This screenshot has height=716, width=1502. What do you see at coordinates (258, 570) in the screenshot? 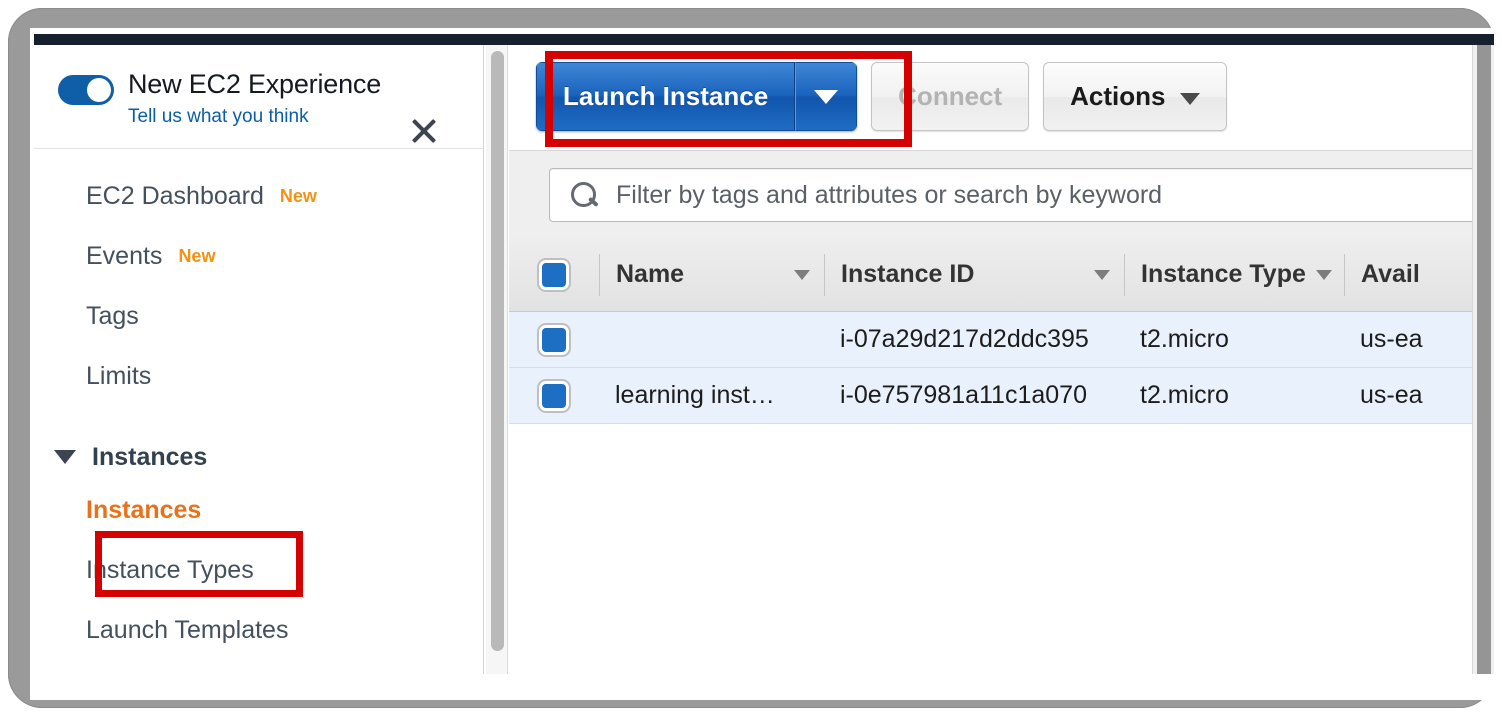
I see `sidebar-item-instance-types: Instance Types` at bounding box center [258, 570].